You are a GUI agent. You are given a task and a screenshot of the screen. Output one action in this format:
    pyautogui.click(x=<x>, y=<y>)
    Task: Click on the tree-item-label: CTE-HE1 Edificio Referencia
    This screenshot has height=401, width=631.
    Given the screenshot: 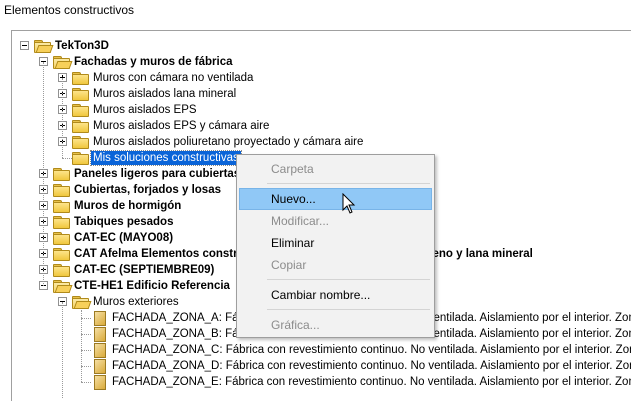 What is the action you would take?
    pyautogui.click(x=152, y=286)
    